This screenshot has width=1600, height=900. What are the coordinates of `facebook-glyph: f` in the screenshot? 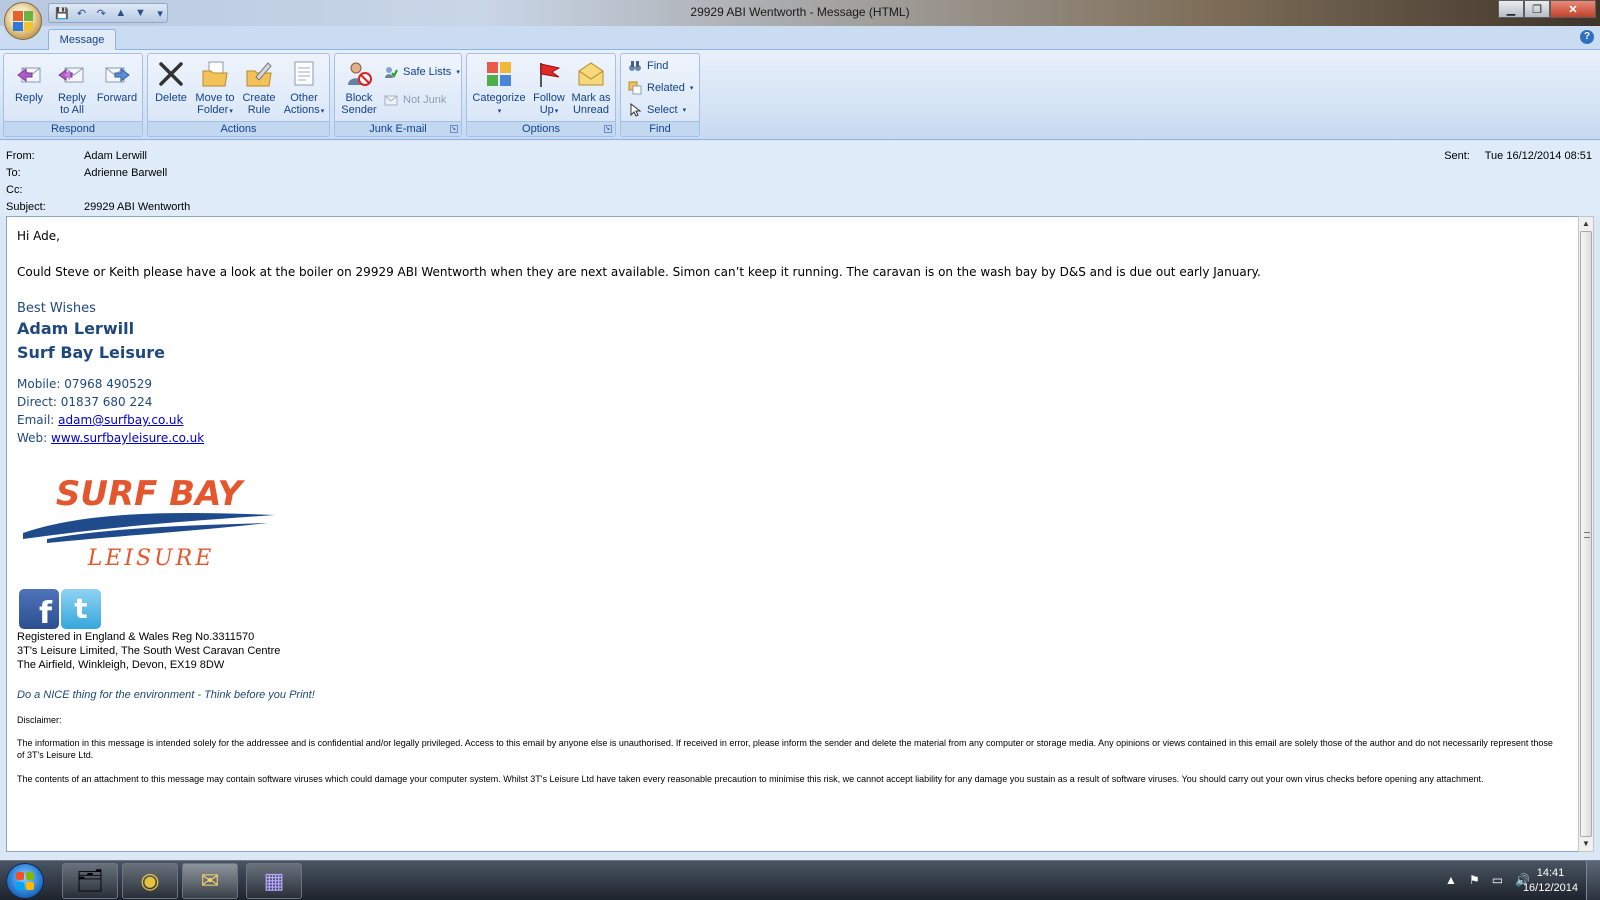 It's located at (45, 613).